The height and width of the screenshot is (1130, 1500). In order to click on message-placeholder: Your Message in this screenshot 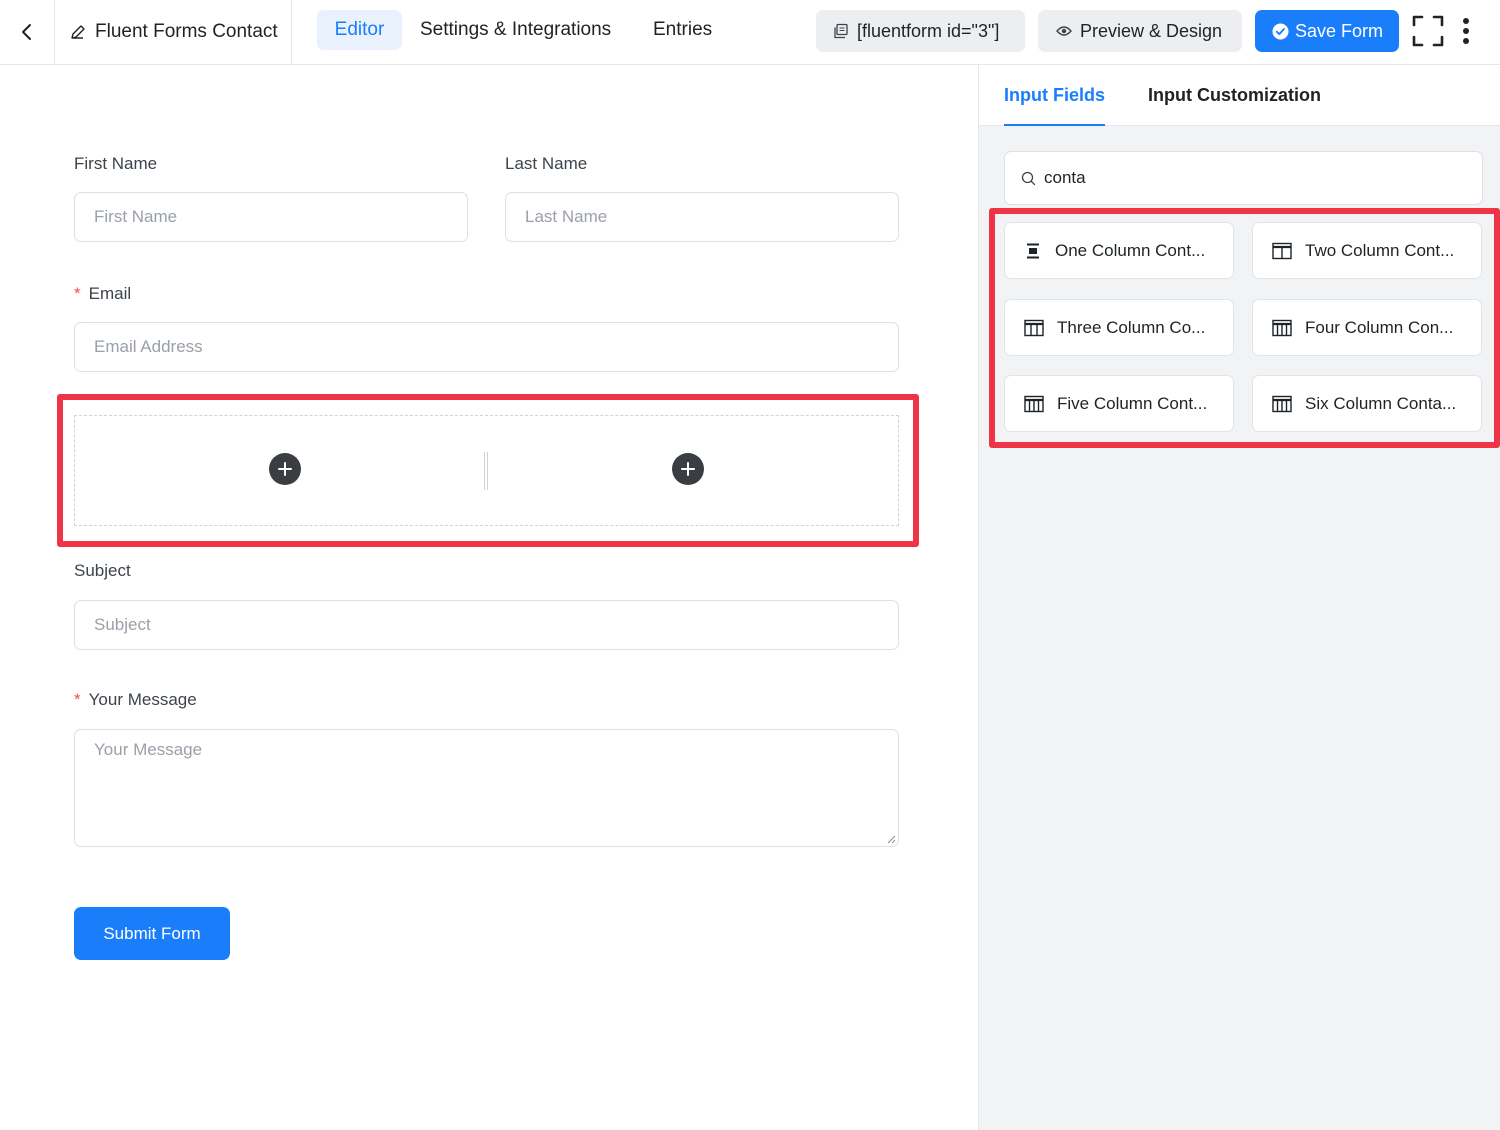, I will do `click(148, 749)`.